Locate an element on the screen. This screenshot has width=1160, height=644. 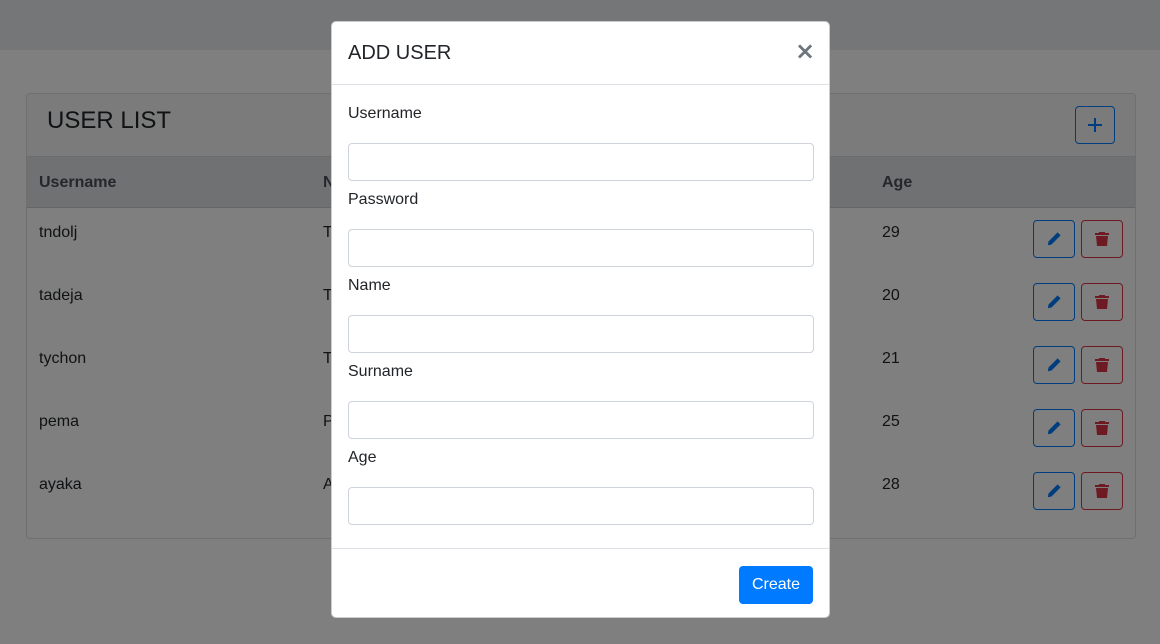
age-input is located at coordinates (581, 506).